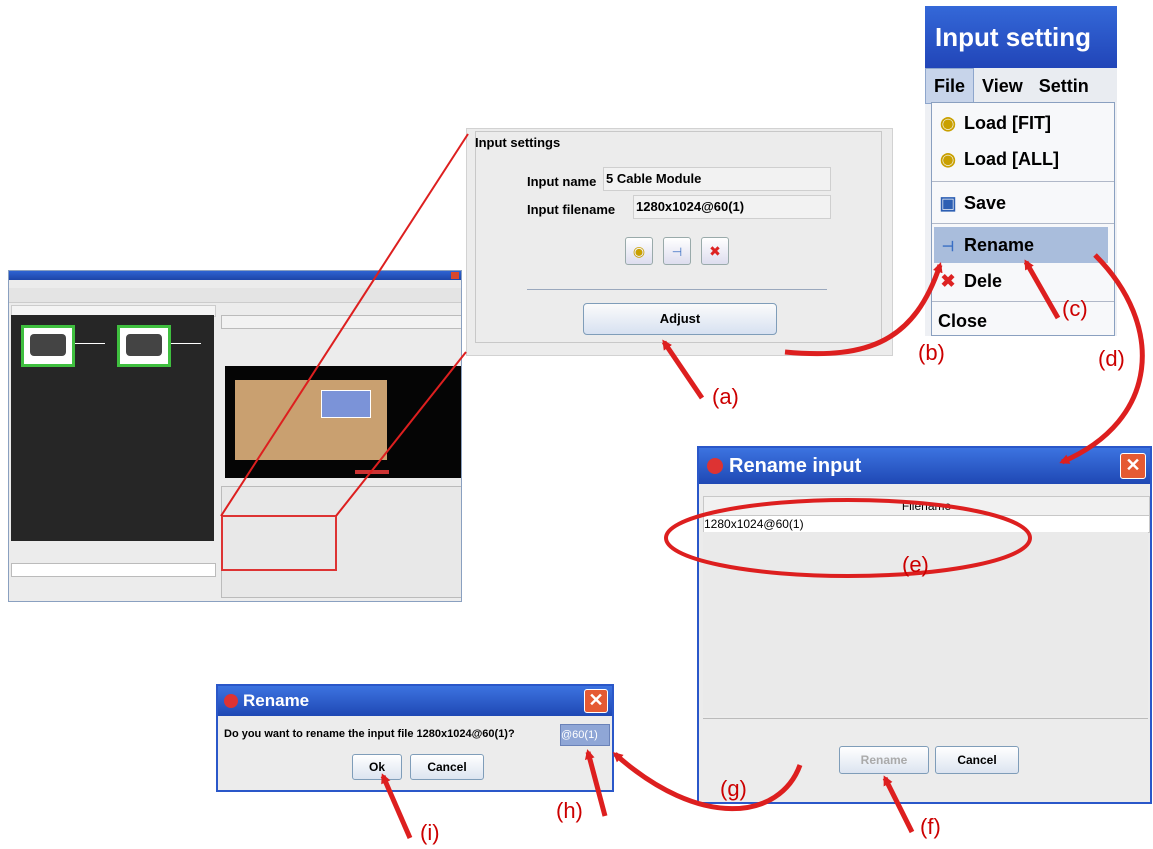  What do you see at coordinates (680, 319) in the screenshot?
I see `adjust-button: Adjust` at bounding box center [680, 319].